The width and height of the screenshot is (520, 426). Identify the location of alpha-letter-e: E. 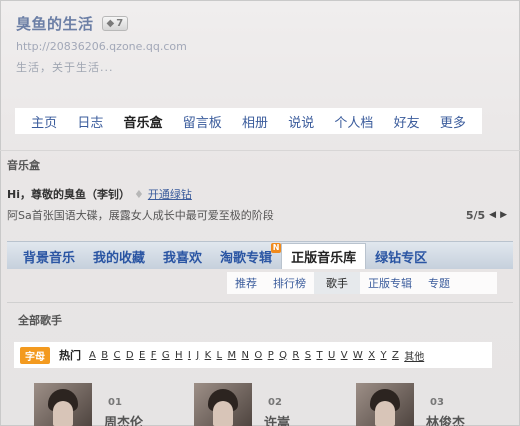
(142, 355).